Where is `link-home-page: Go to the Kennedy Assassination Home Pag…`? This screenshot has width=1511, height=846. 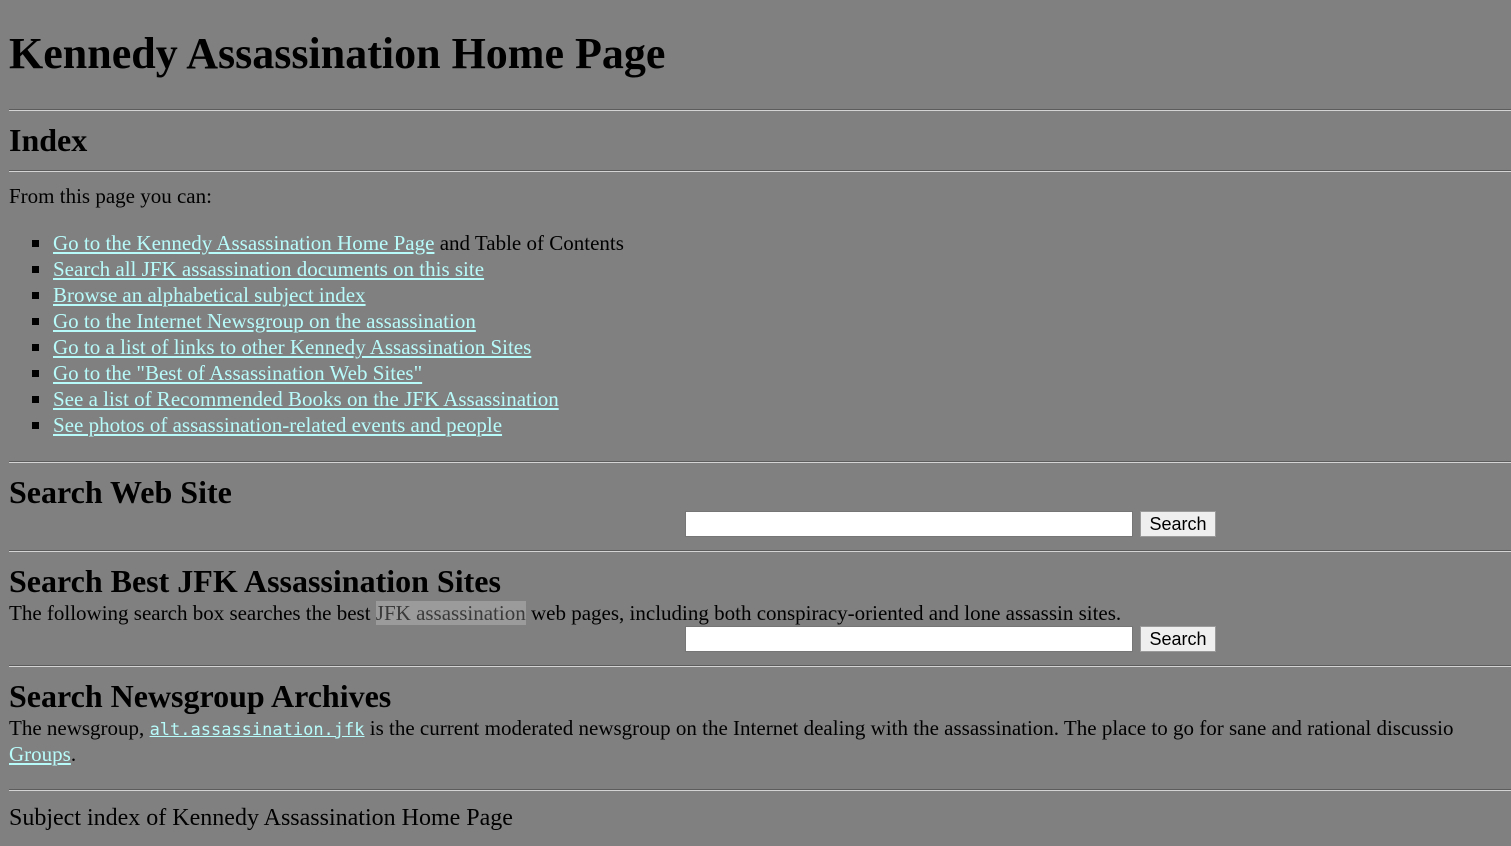 link-home-page: Go to the Kennedy Assassination Home Pag… is located at coordinates (243, 243).